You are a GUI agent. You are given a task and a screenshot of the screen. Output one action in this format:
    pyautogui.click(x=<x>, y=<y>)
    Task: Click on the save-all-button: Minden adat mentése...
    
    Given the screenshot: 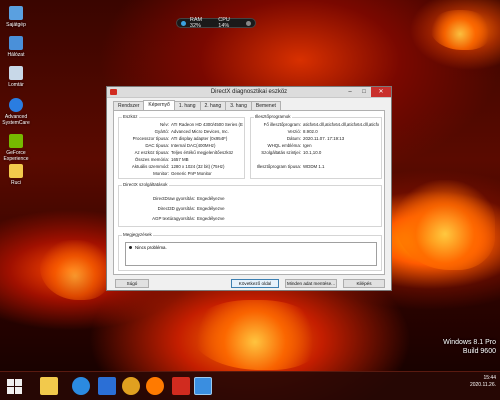 What is the action you would take?
    pyautogui.click(x=311, y=283)
    